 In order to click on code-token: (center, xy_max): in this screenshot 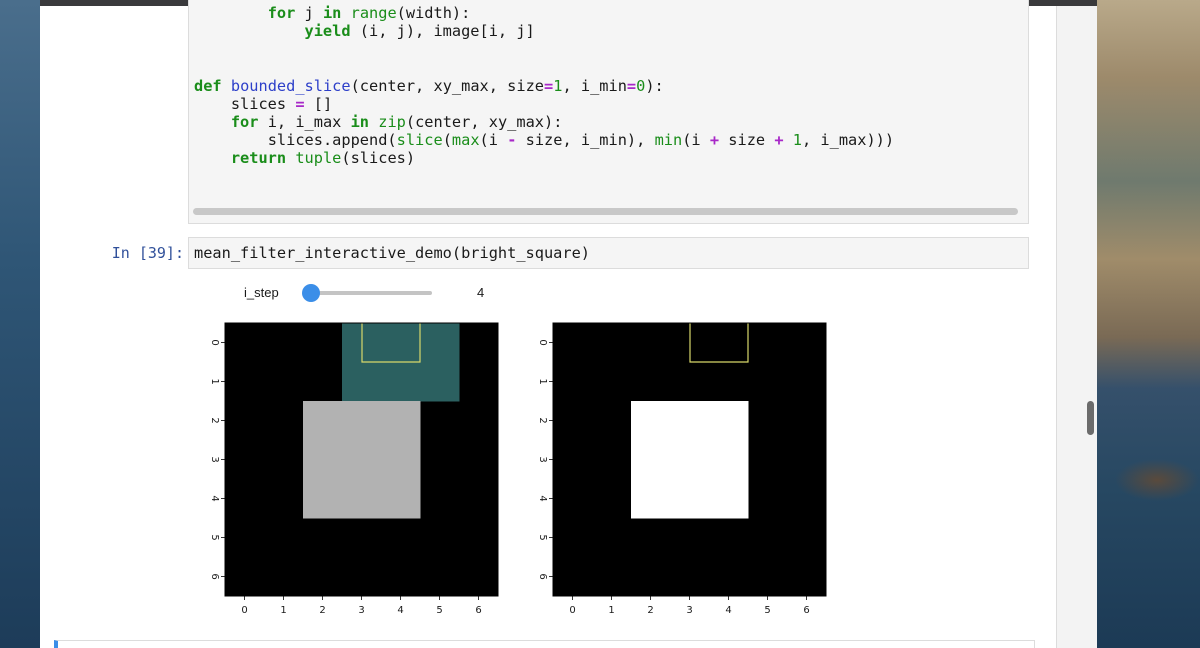, I will do `click(484, 122)`.